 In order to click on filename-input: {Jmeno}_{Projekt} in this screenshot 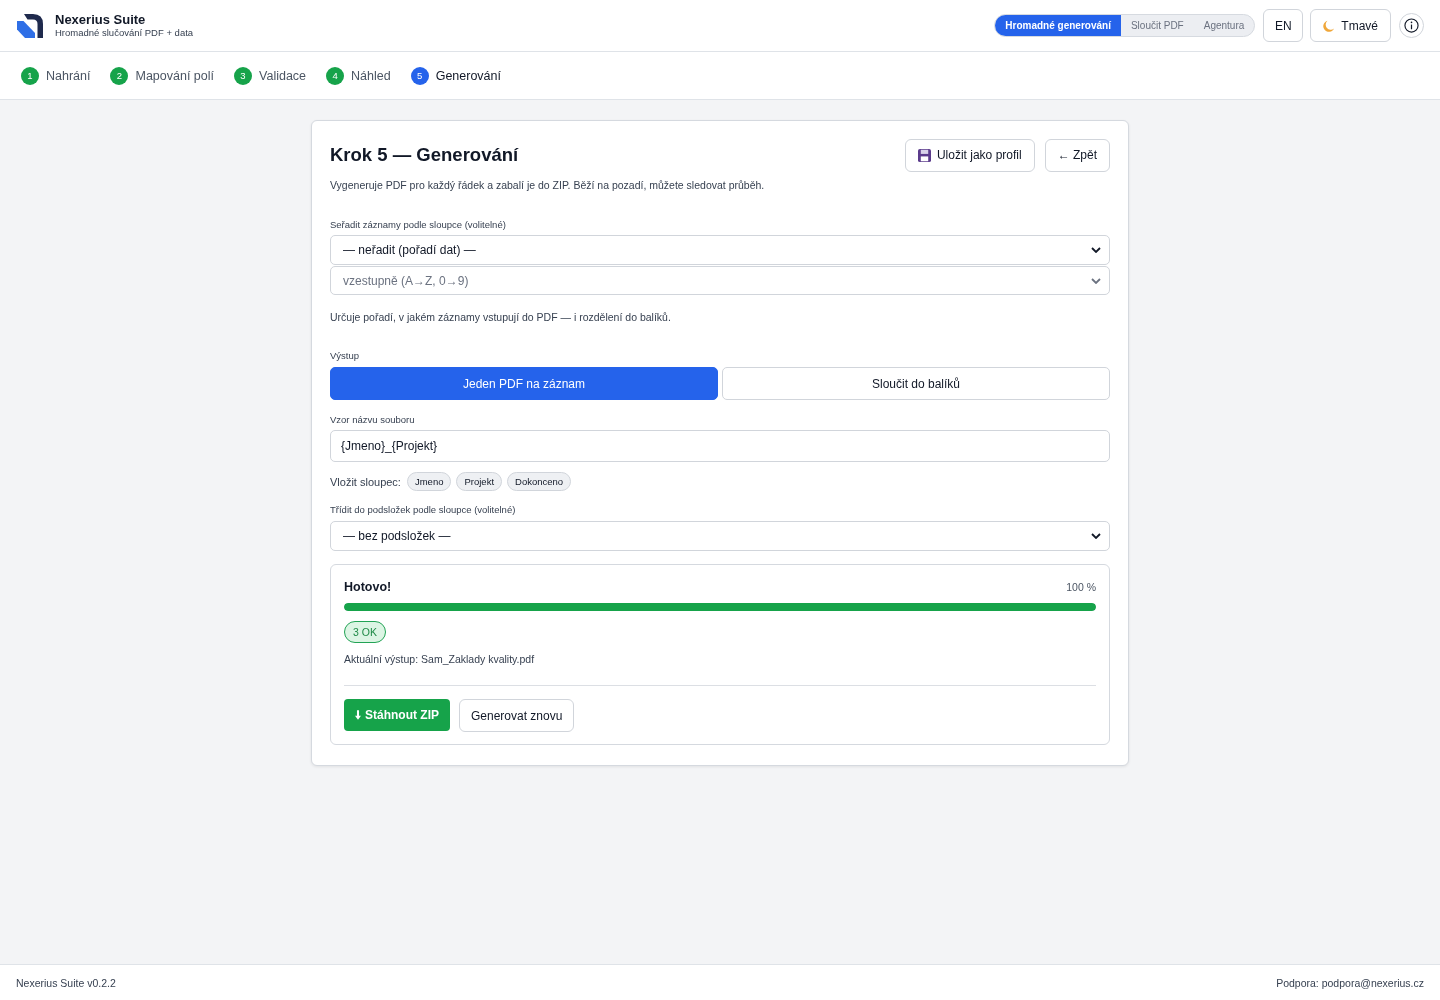, I will do `click(720, 446)`.